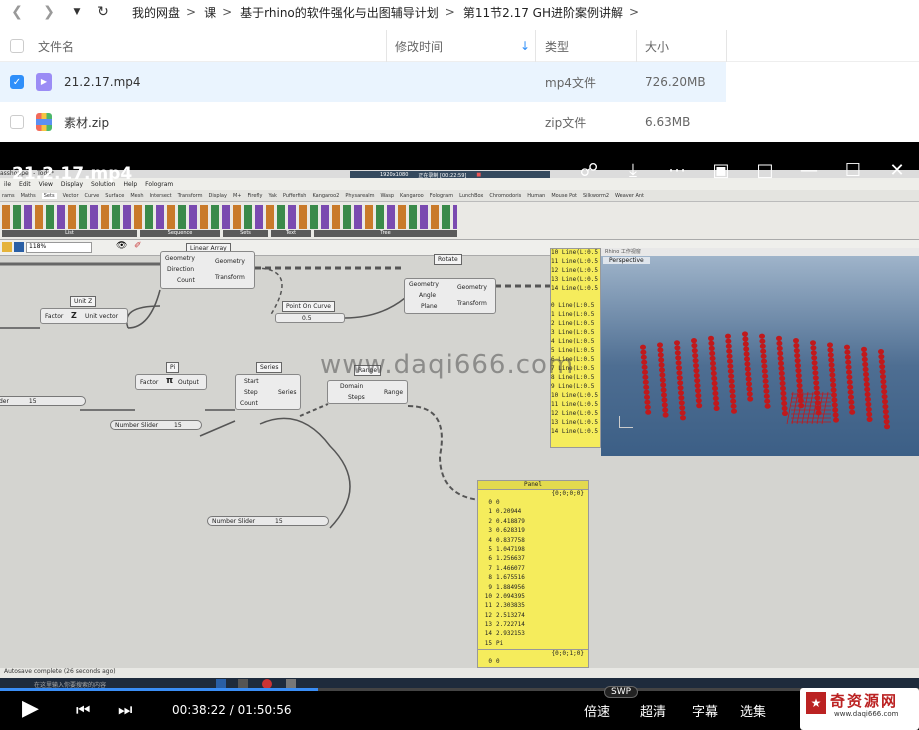  What do you see at coordinates (657, 46) in the screenshot?
I see `column-header-size: 大小` at bounding box center [657, 46].